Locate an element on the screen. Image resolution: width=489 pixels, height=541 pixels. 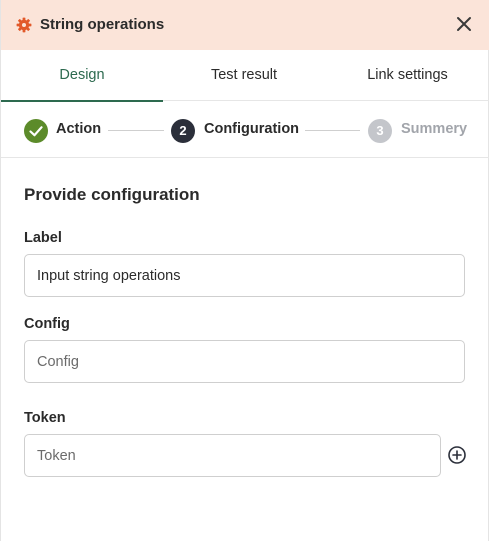
tab-test-result: Test result is located at coordinates (244, 75).